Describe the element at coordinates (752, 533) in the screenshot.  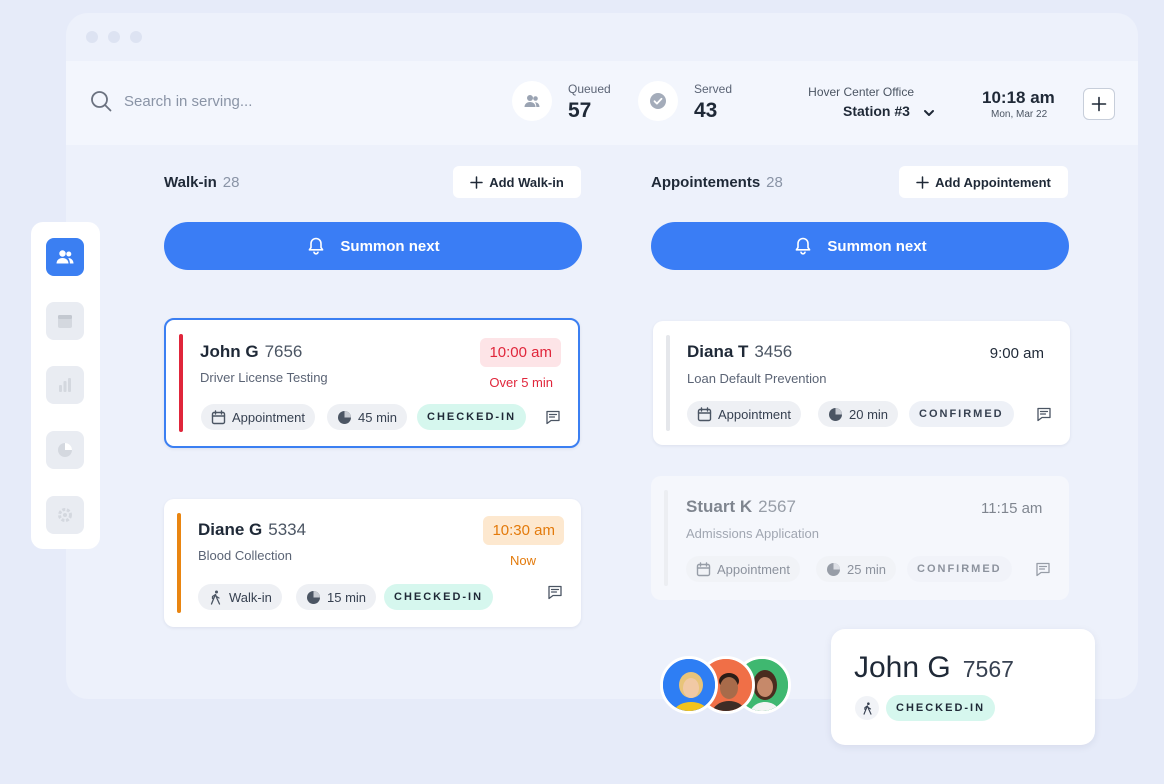
I see `service-name: Admissions Application` at that location.